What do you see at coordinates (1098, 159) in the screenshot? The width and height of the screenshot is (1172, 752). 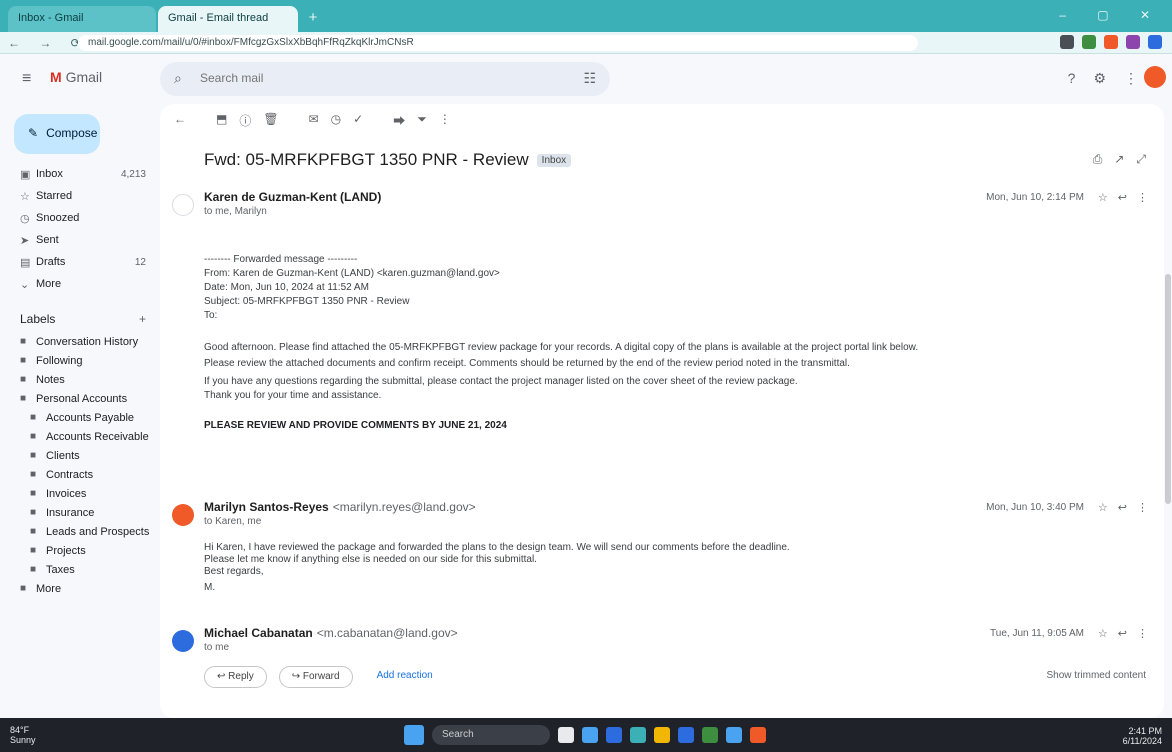 I see `print-icon: ⎙` at bounding box center [1098, 159].